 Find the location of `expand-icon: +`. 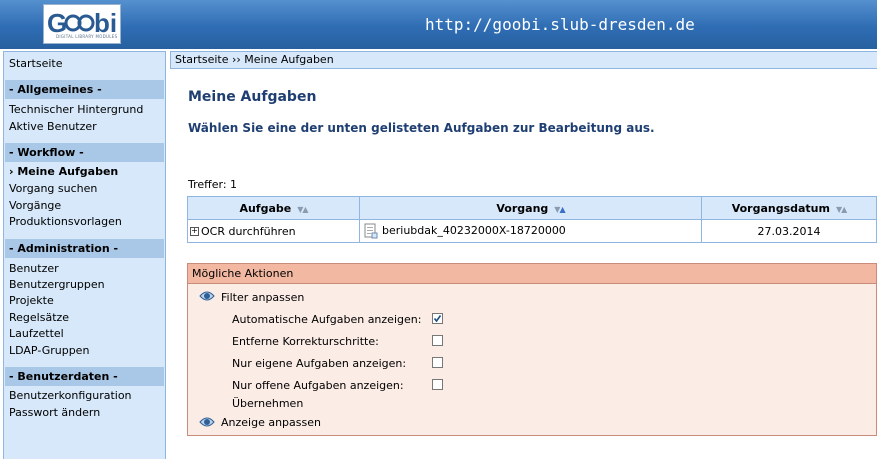

expand-icon: + is located at coordinates (194, 231).